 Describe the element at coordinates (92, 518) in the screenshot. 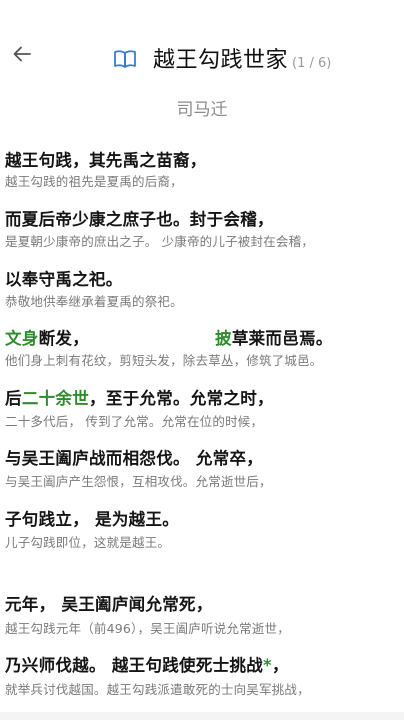

I see `original-text: 子句践立， 是为越王。` at that location.